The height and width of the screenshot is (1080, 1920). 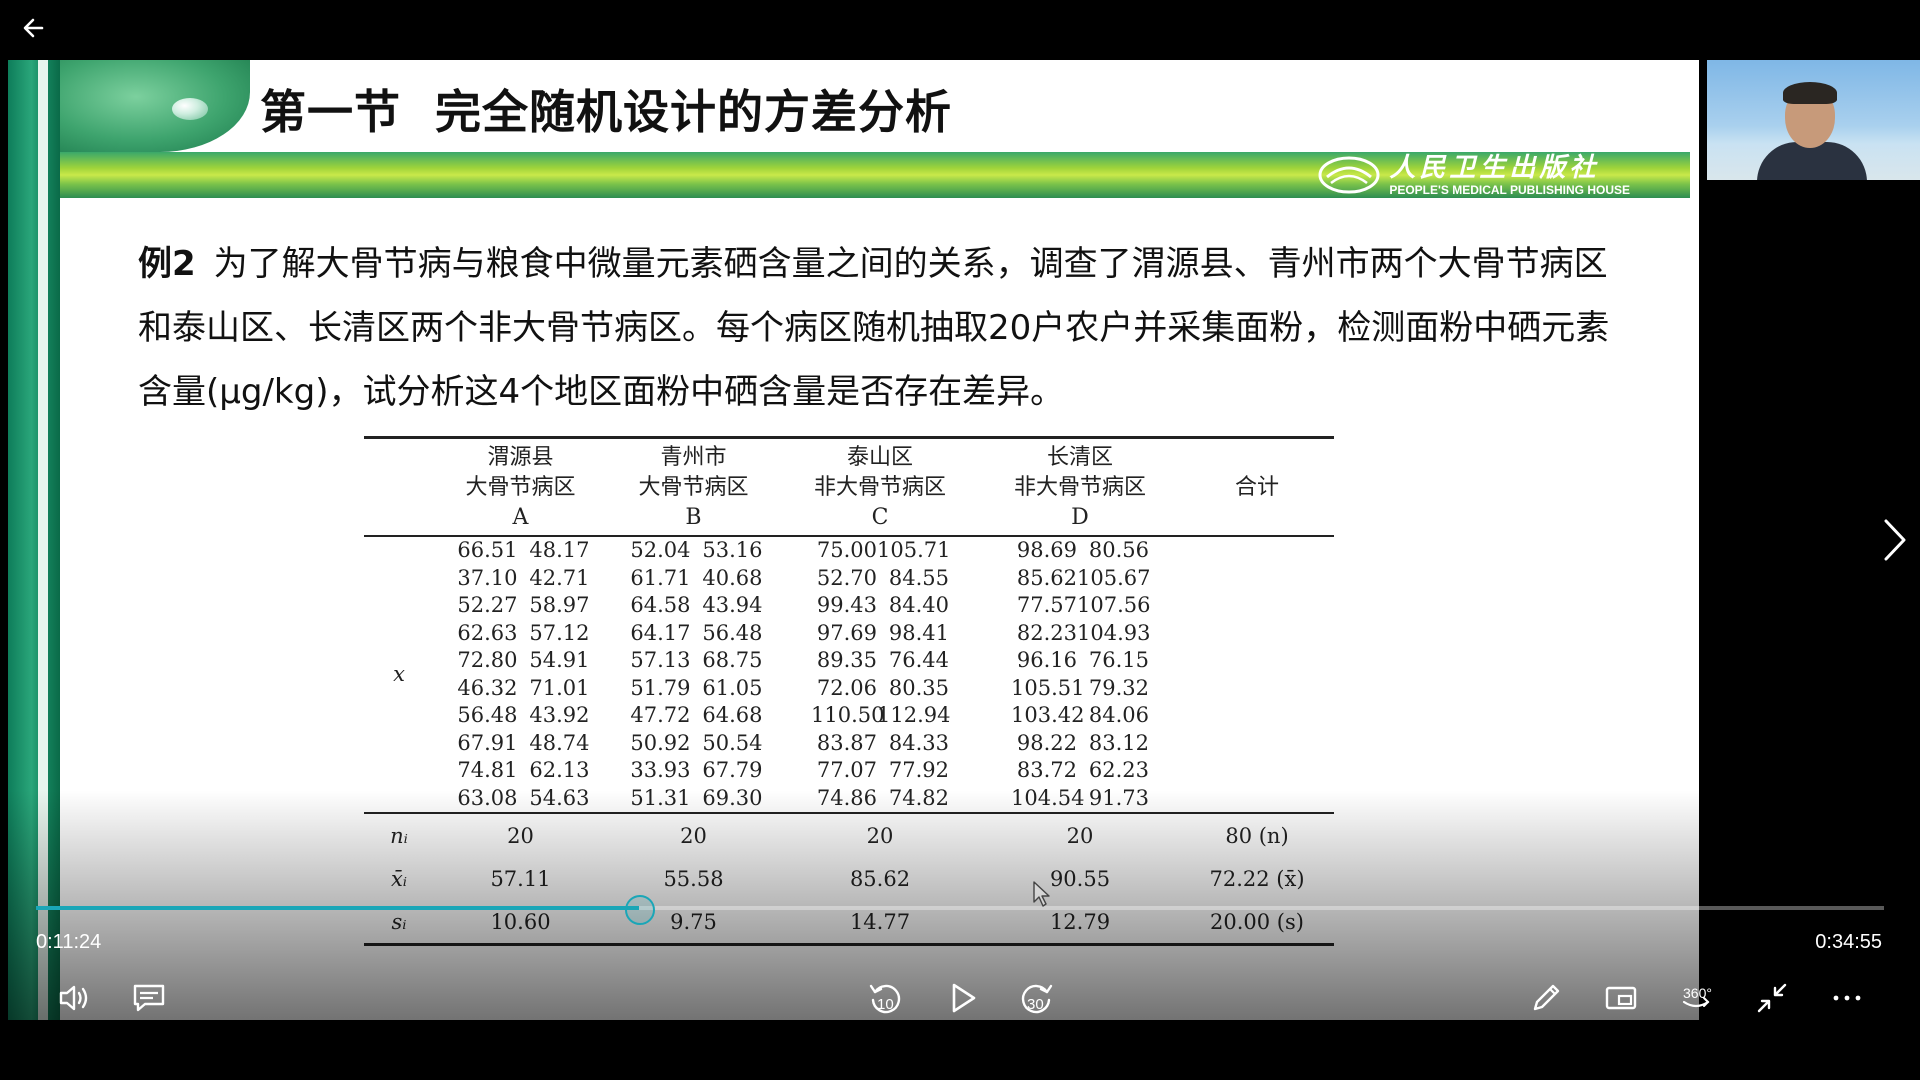 I want to click on cell-value: 56.48, so click(x=732, y=632).